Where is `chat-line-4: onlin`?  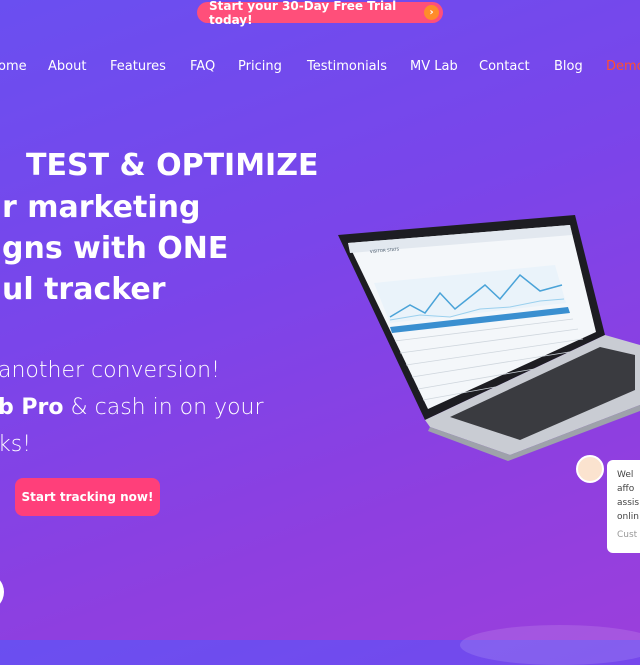 chat-line-4: onlin is located at coordinates (628, 517).